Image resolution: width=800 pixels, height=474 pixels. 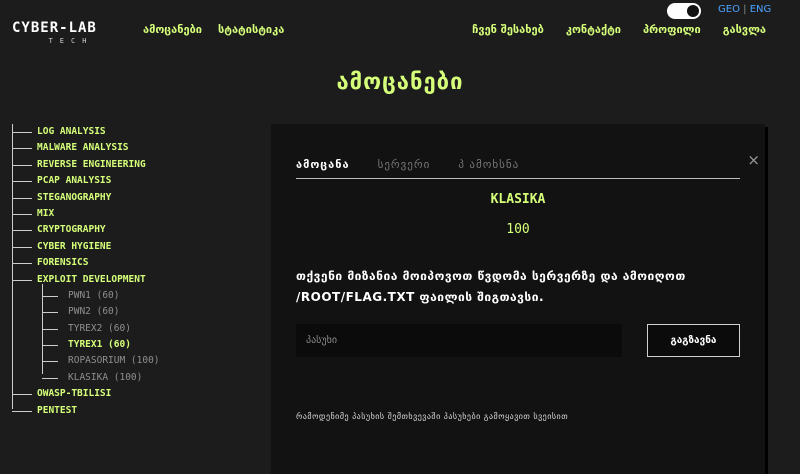 What do you see at coordinates (744, 29) in the screenshot?
I see `nav-item-logout: გასვლა` at bounding box center [744, 29].